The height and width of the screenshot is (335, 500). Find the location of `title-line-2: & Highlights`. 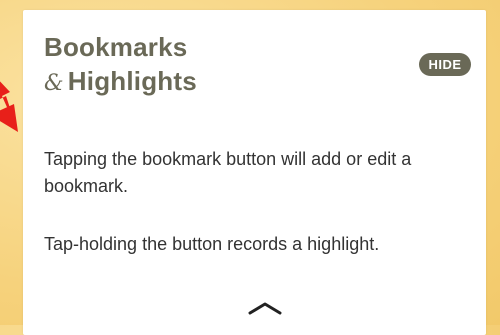

title-line-2: & Highlights is located at coordinates (120, 82).